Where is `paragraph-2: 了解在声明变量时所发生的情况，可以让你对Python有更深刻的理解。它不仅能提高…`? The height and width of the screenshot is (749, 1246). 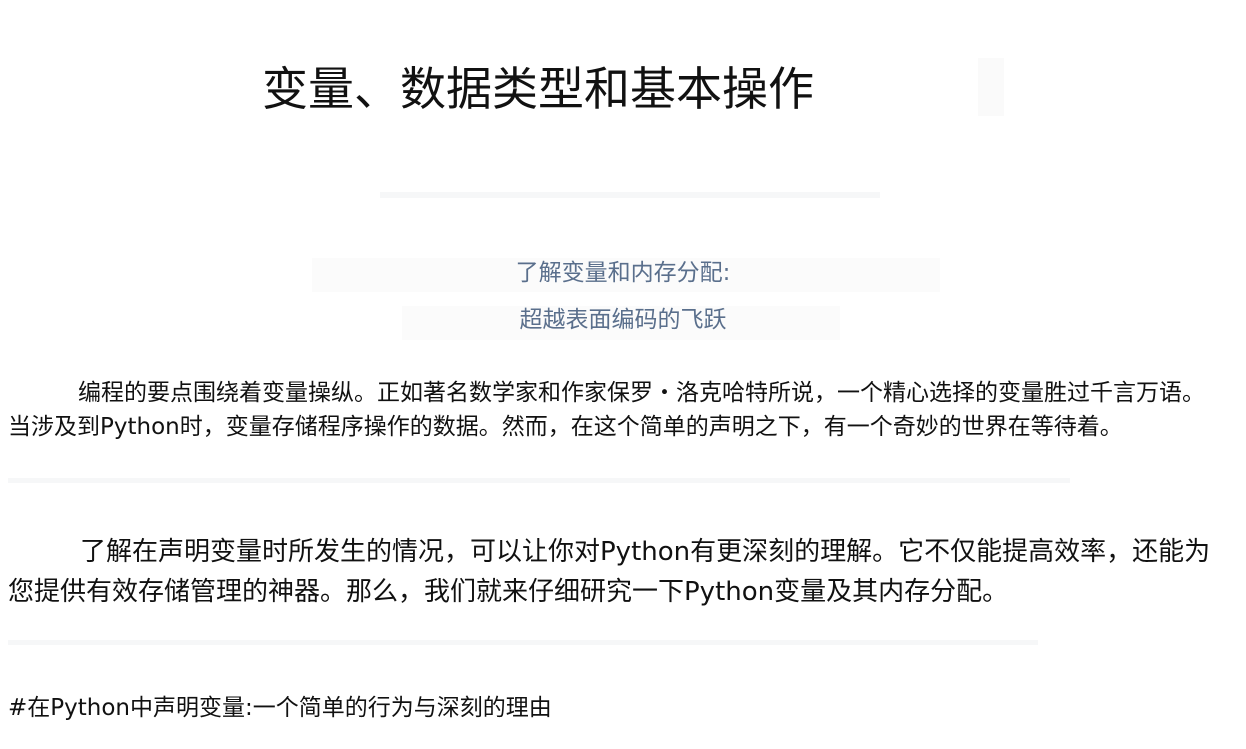
paragraph-2: 了解在声明变量时所发生的情况，可以让你对Python有更深刻的理解。它不仅能提高… is located at coordinates (609, 572).